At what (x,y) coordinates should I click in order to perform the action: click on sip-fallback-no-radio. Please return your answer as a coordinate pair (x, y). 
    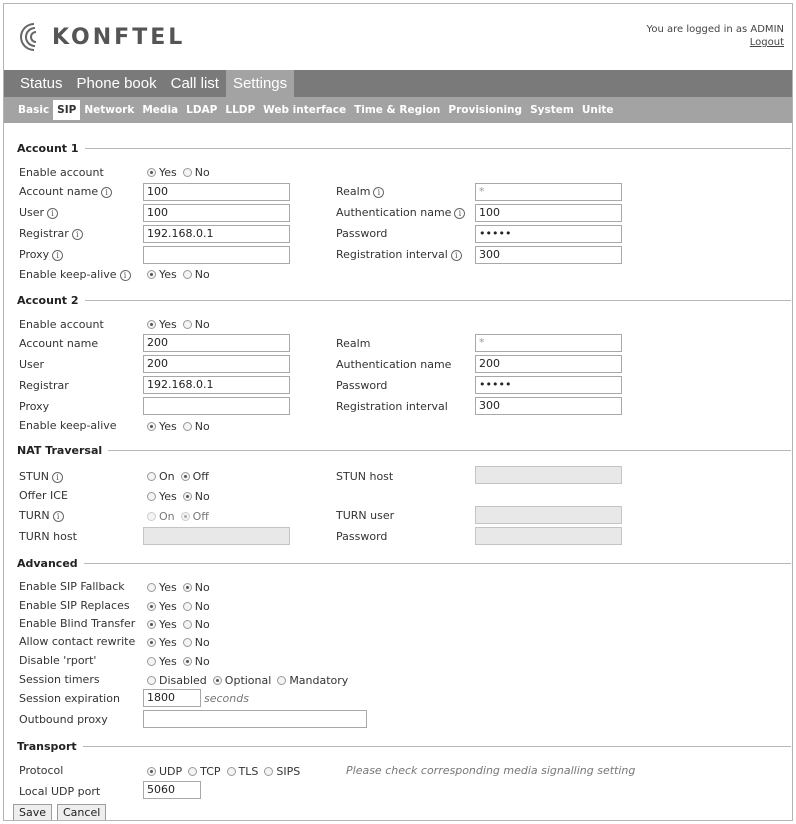
    Looking at the image, I should click on (187, 587).